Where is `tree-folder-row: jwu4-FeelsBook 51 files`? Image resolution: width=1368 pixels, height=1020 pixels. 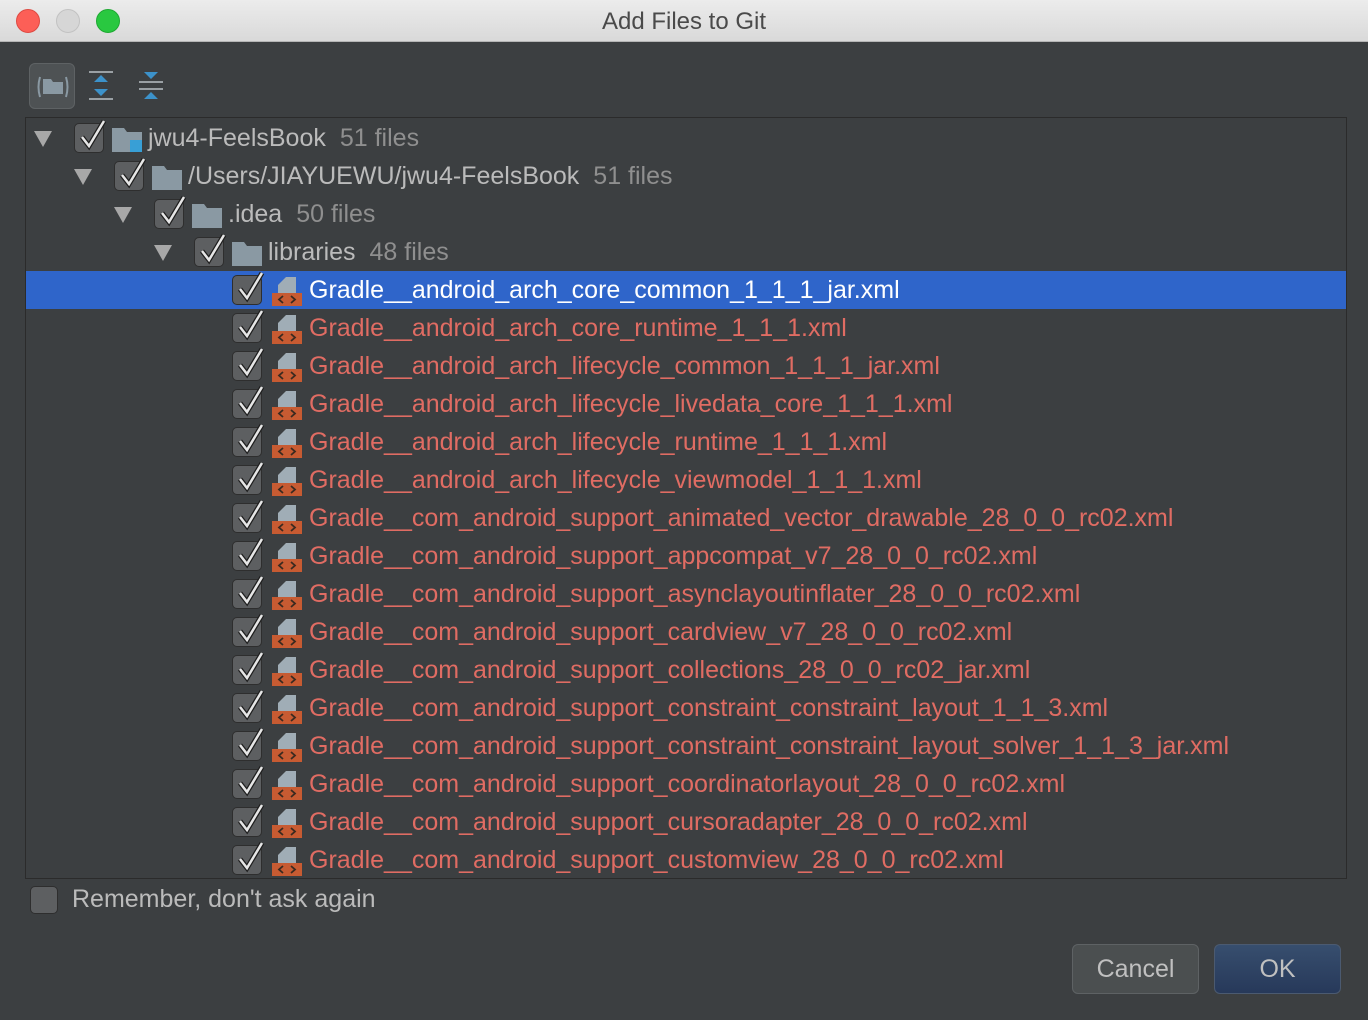 tree-folder-row: jwu4-FeelsBook 51 files is located at coordinates (686, 138).